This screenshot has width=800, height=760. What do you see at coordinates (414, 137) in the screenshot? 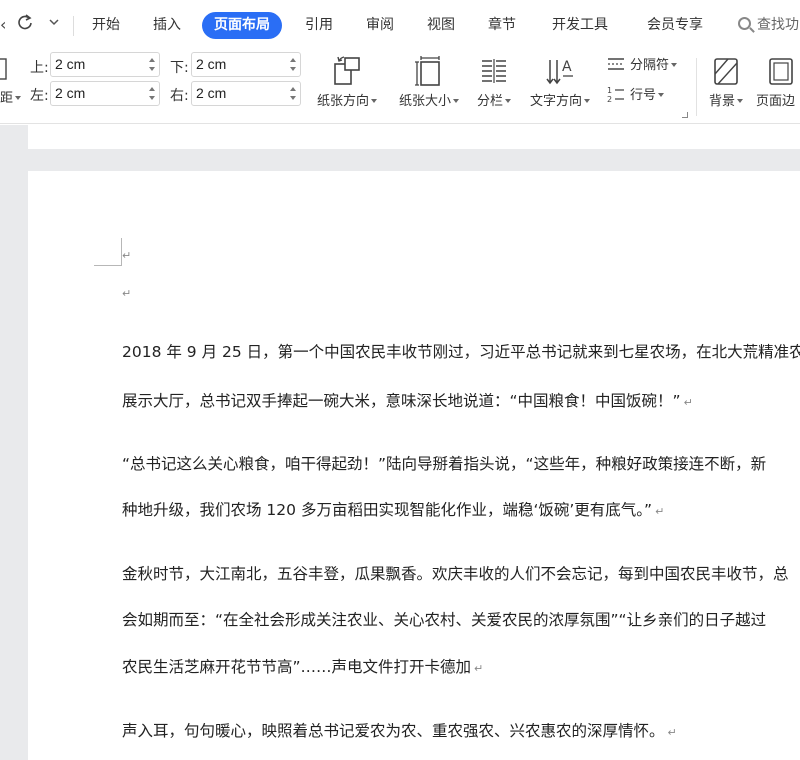
I see `previous-page-bottom` at bounding box center [414, 137].